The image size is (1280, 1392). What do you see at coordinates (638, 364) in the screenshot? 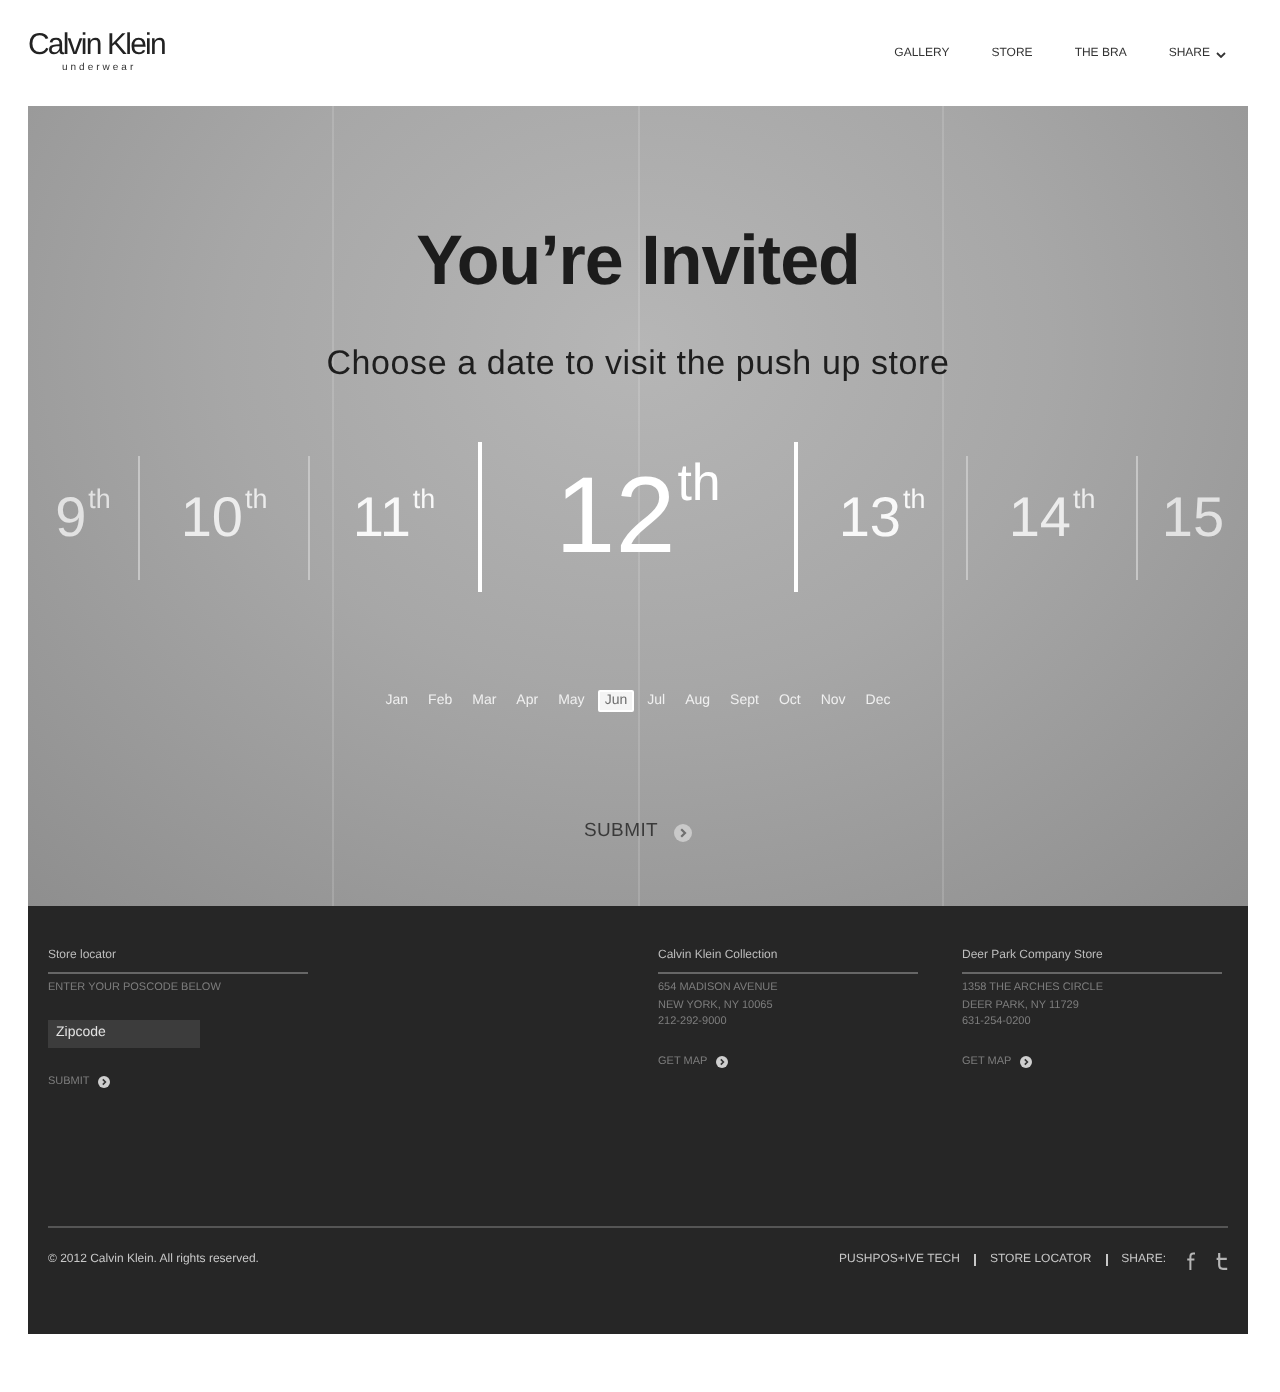
I see `page-subtitle: Choose a date to visit the push up store` at bounding box center [638, 364].